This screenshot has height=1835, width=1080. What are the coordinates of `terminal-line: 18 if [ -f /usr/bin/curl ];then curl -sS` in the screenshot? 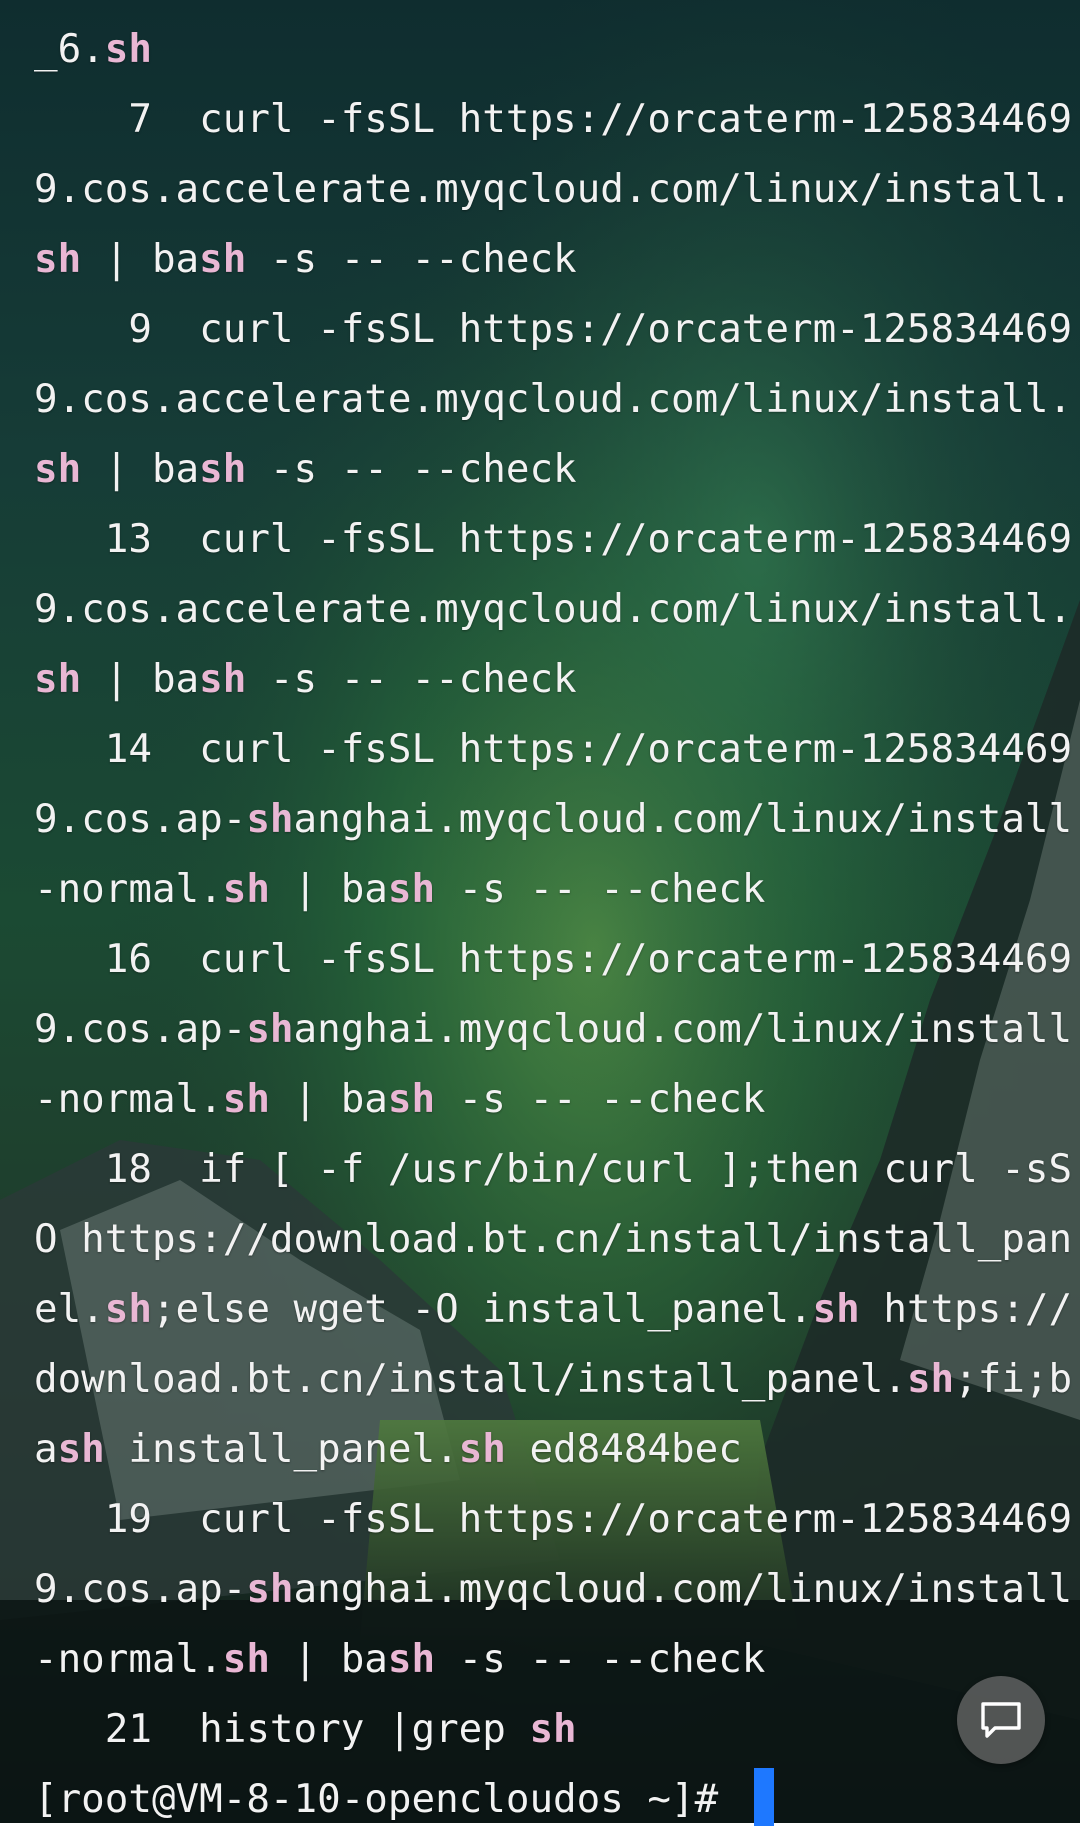 It's located at (557, 1170).